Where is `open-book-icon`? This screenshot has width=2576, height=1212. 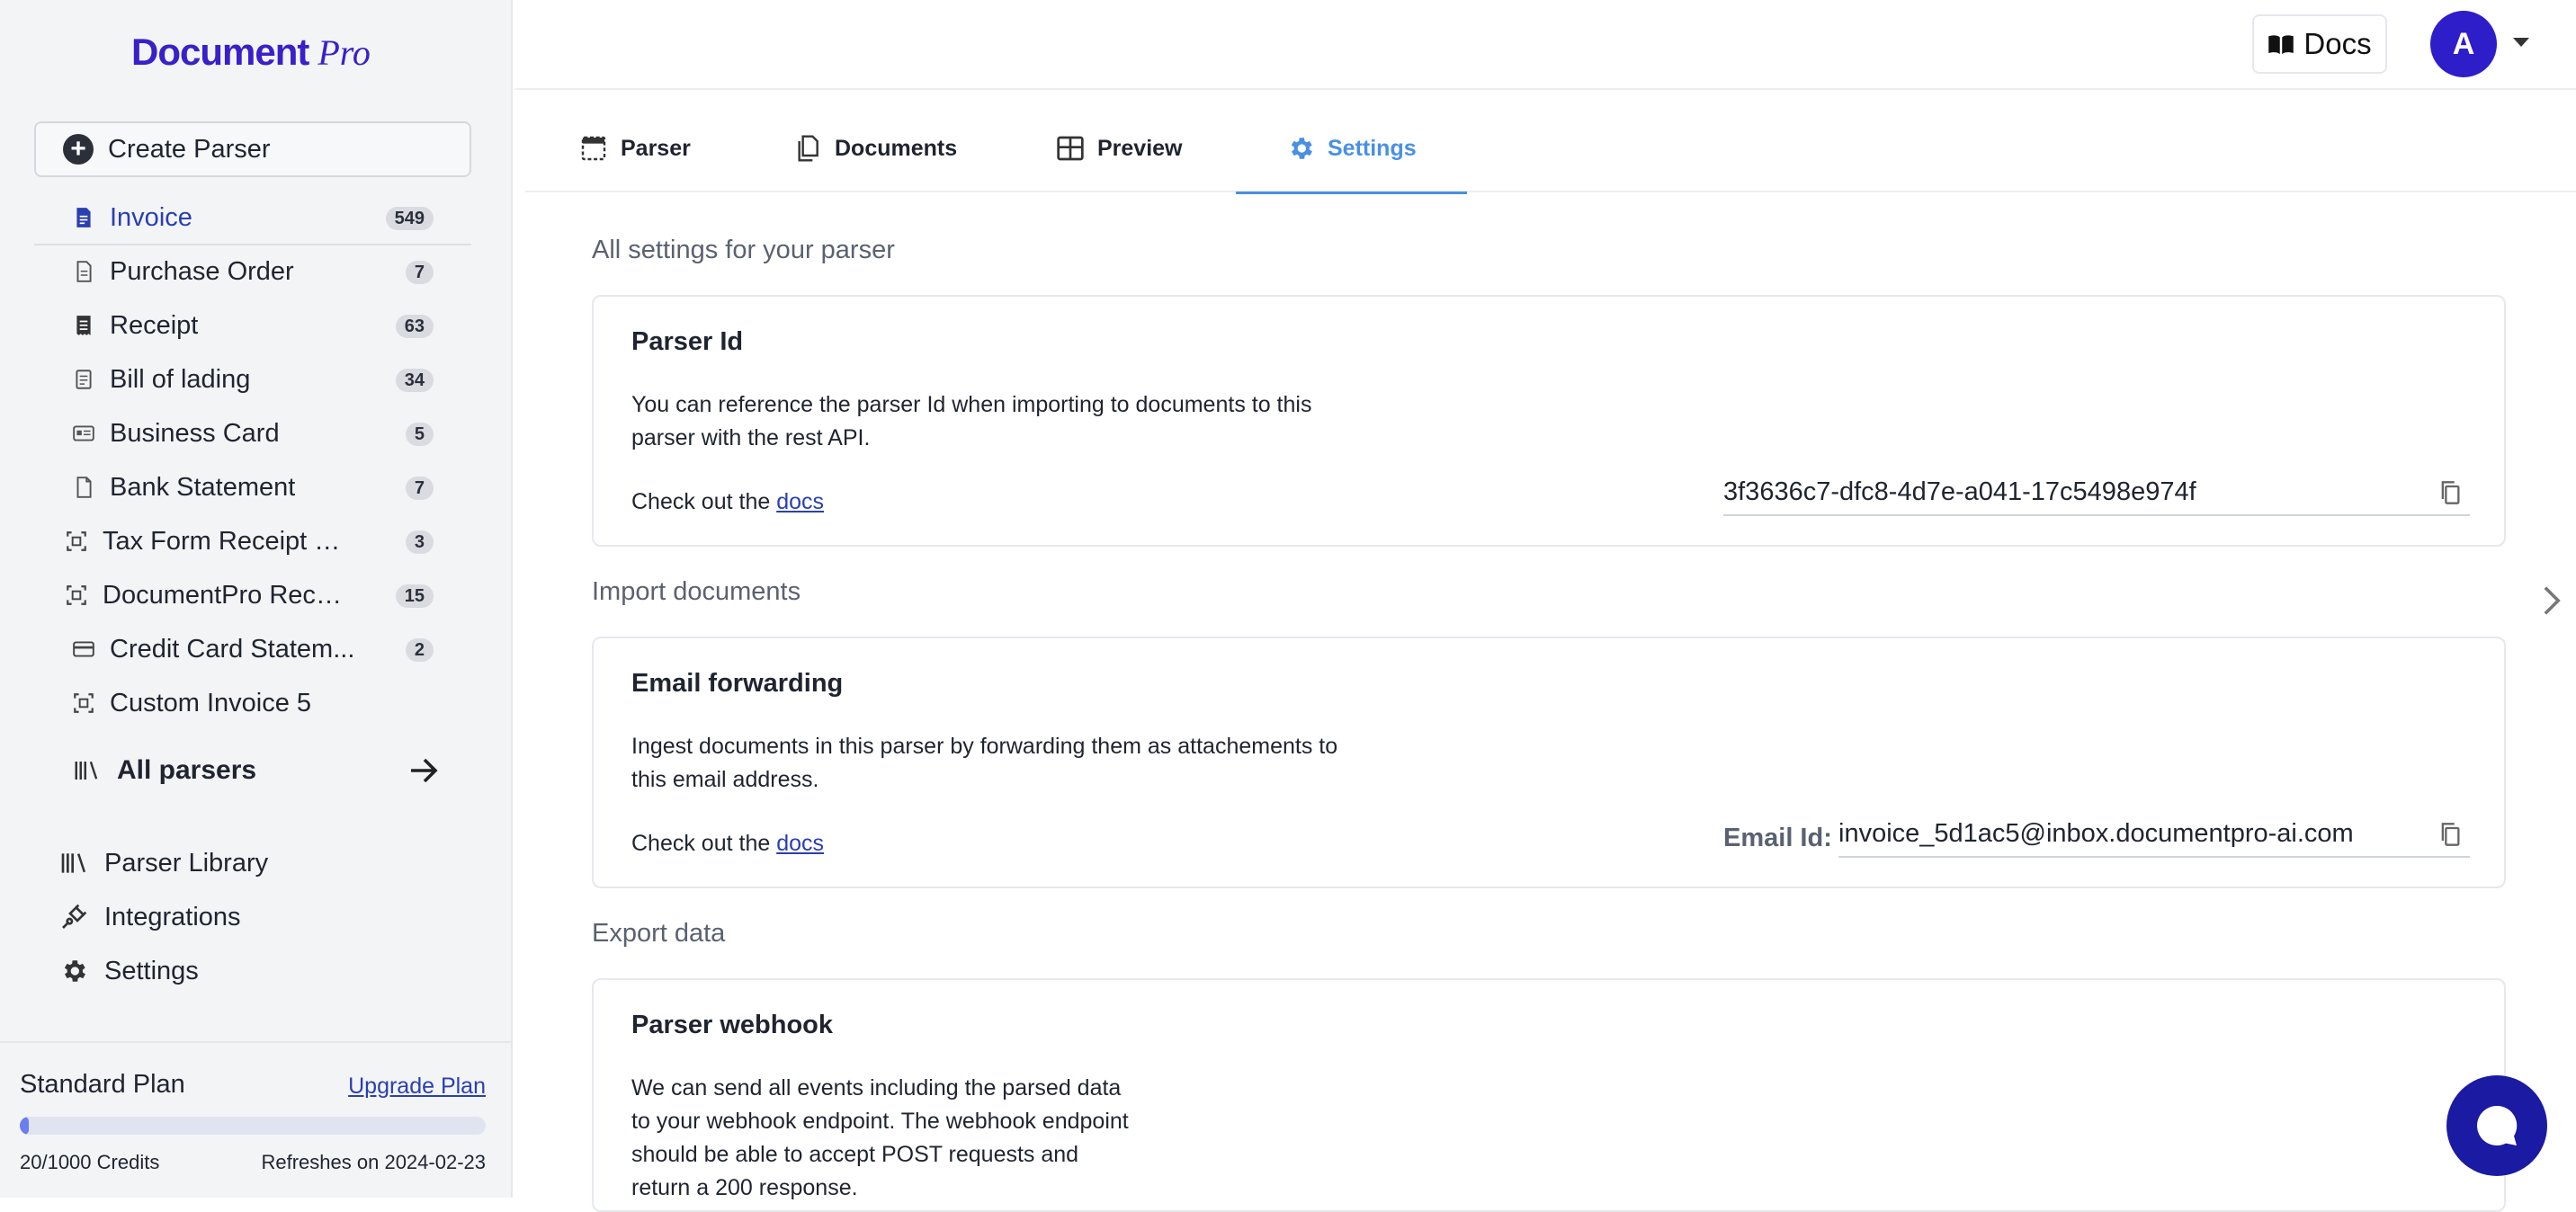
open-book-icon is located at coordinates (2281, 45).